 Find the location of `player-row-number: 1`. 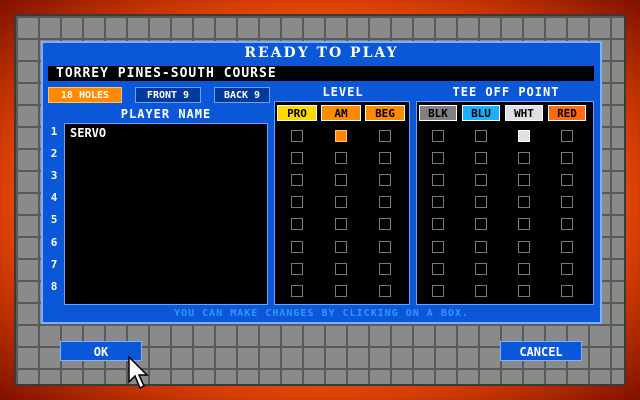

player-row-number: 1 is located at coordinates (54, 131).